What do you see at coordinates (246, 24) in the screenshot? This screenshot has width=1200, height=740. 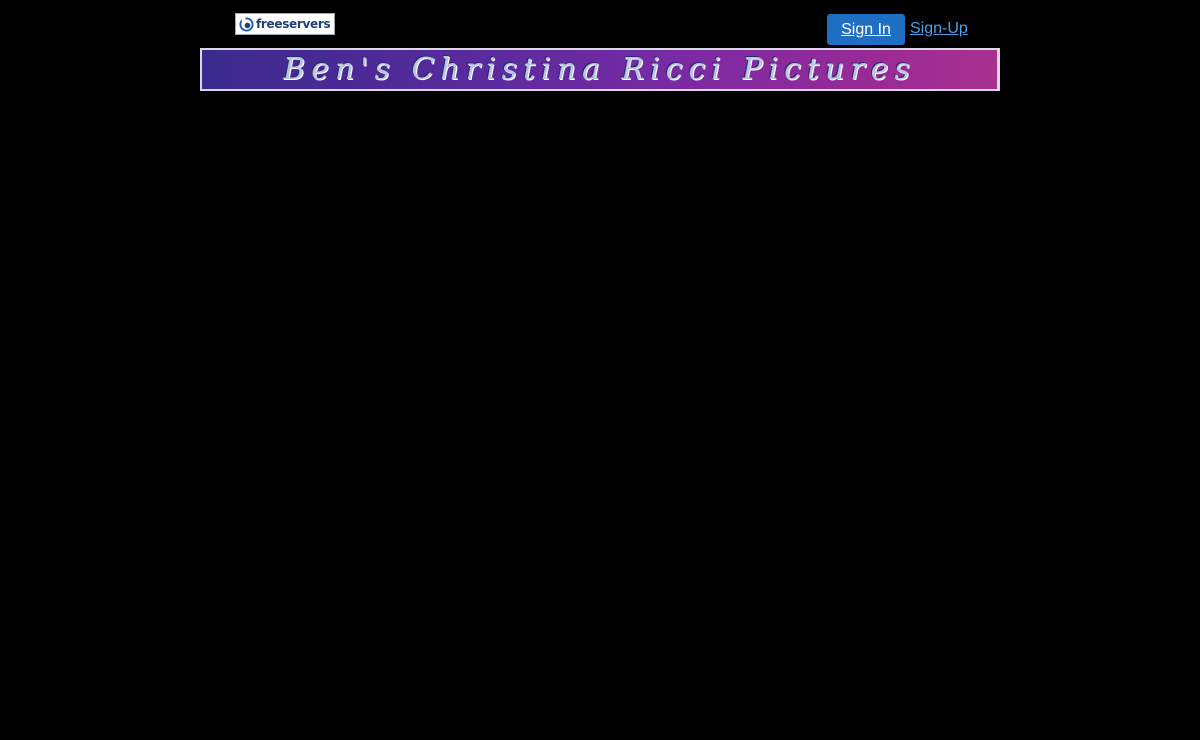 I see `freeservers-eye-icon` at bounding box center [246, 24].